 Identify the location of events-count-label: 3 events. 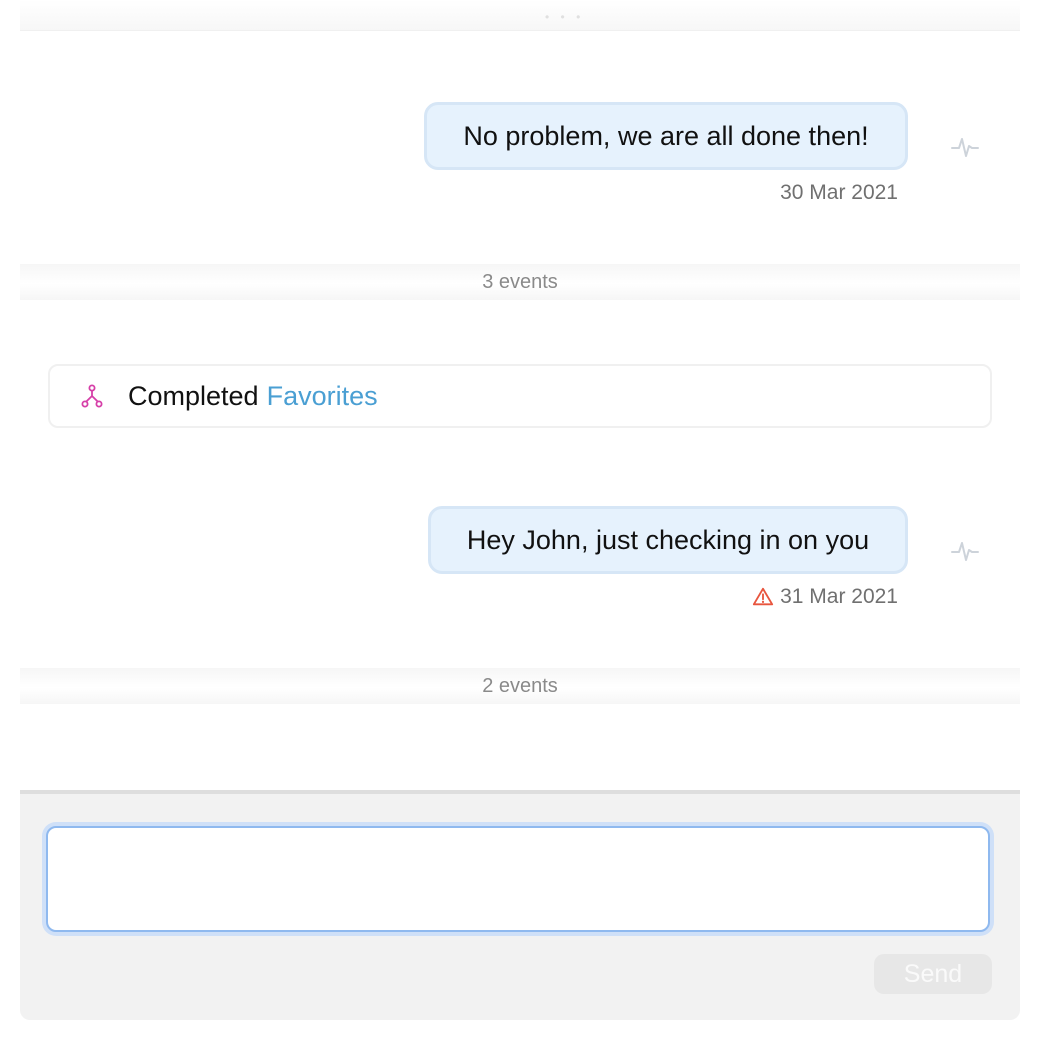
(520, 281).